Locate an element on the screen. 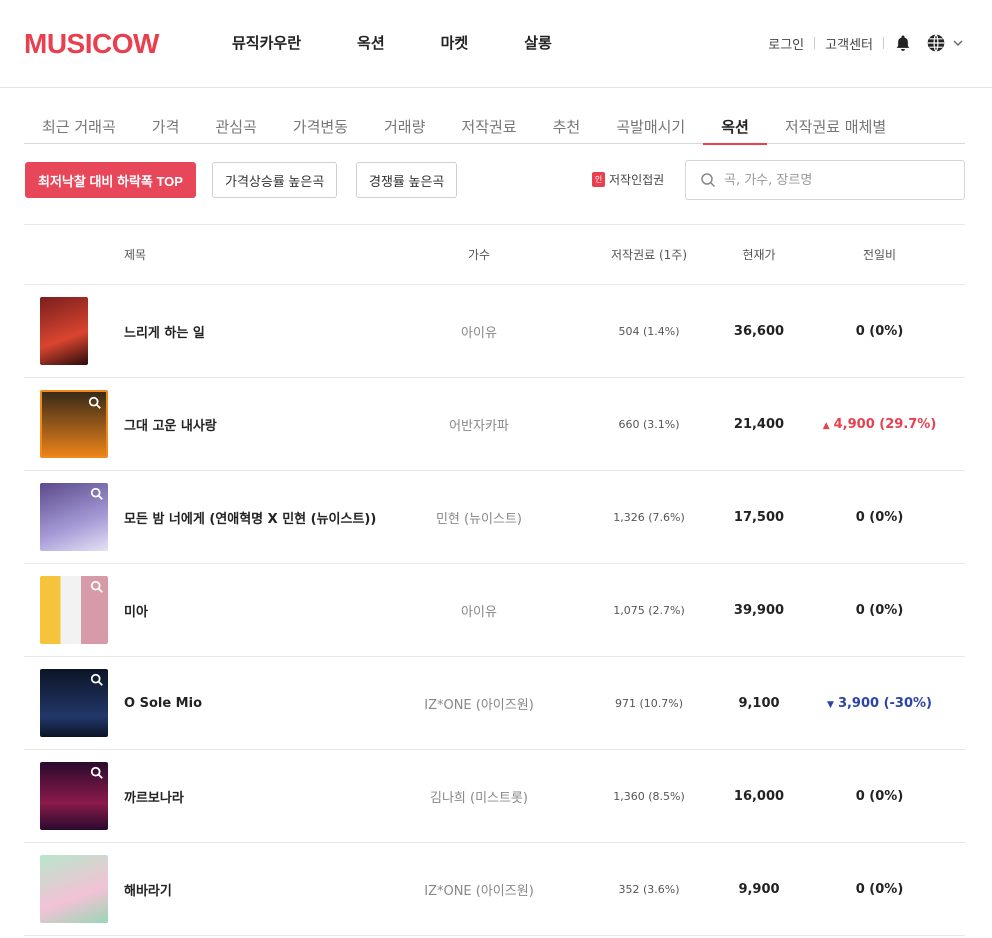  nav-auction: 옥션 is located at coordinates (371, 42).